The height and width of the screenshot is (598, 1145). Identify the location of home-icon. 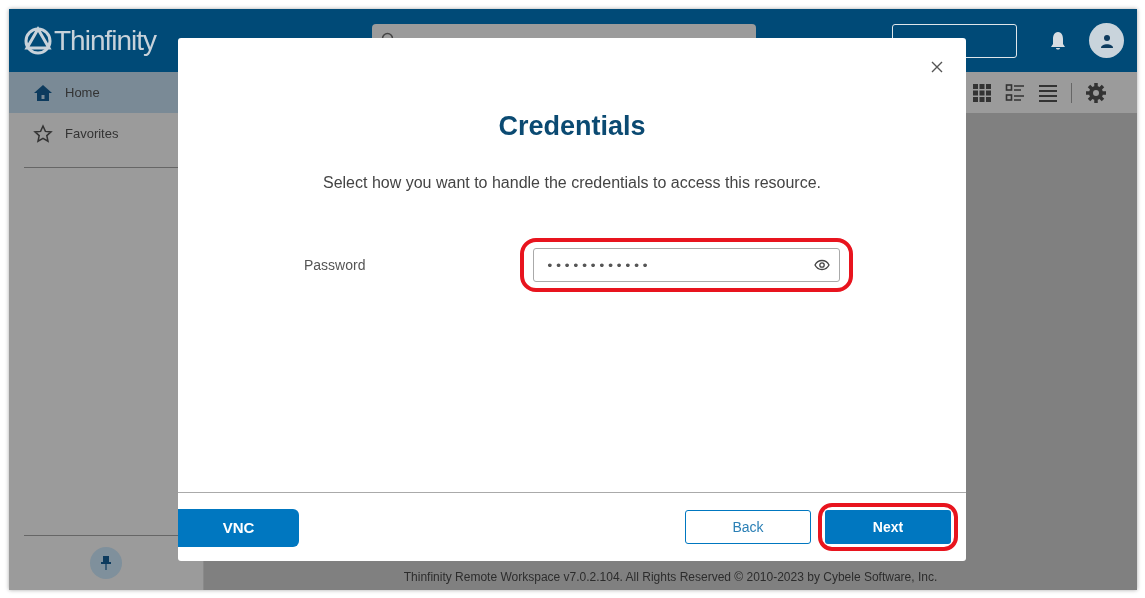
(43, 92).